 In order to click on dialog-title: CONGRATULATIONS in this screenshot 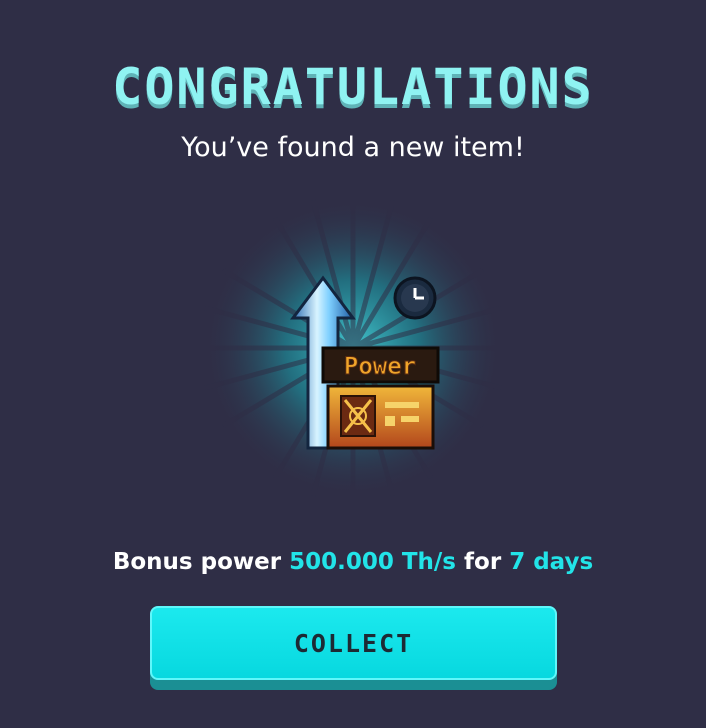, I will do `click(353, 87)`.